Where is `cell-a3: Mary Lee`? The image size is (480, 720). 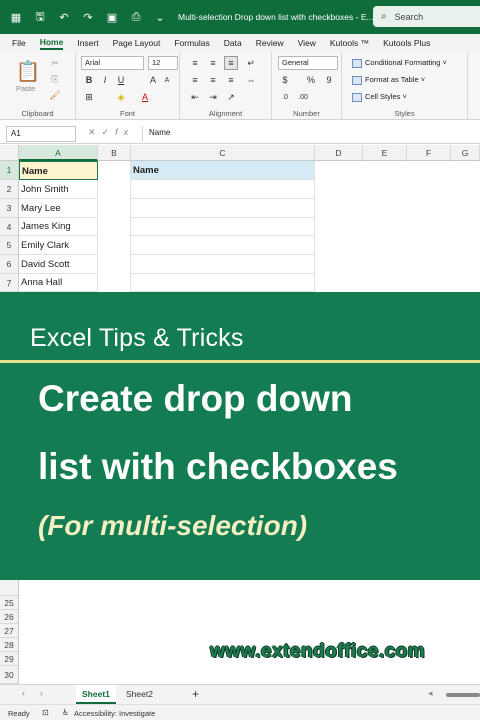 cell-a3: Mary Lee is located at coordinates (58, 208).